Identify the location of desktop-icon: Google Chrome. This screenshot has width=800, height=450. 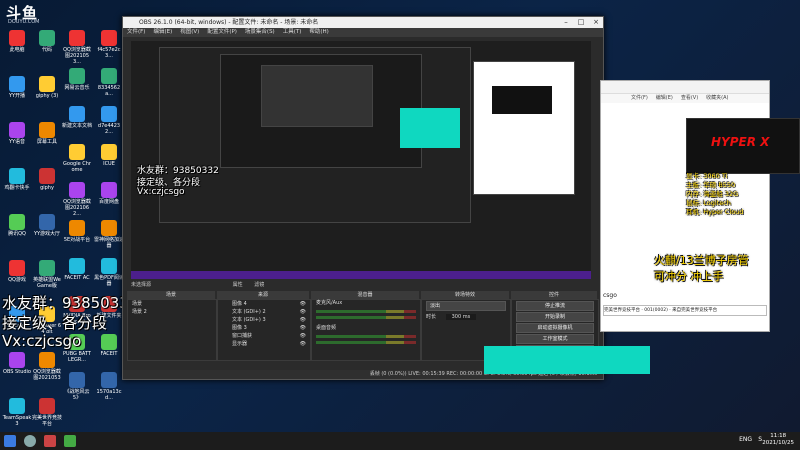
(77, 158).